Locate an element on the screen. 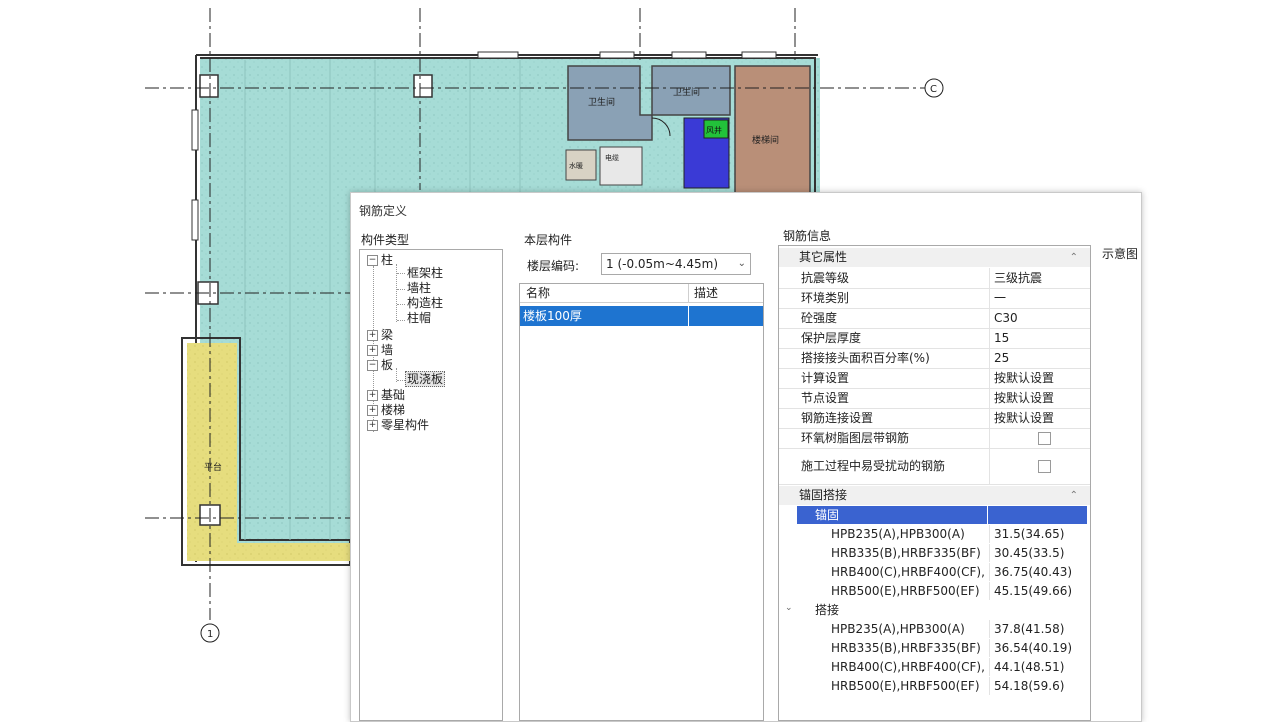 The height and width of the screenshot is (722, 1280). lap-value: 44.1(48.51) is located at coordinates (1026, 667).